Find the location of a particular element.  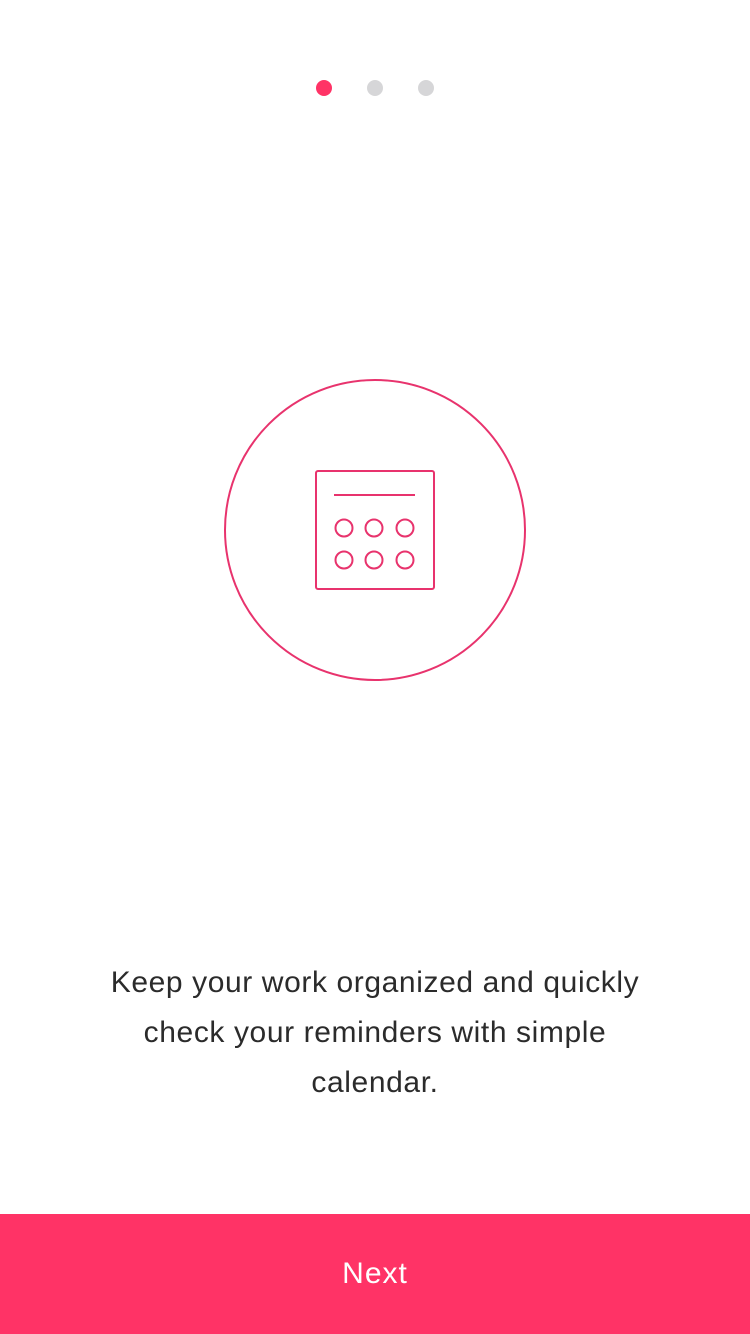

page-dot-1-active is located at coordinates (324, 88).